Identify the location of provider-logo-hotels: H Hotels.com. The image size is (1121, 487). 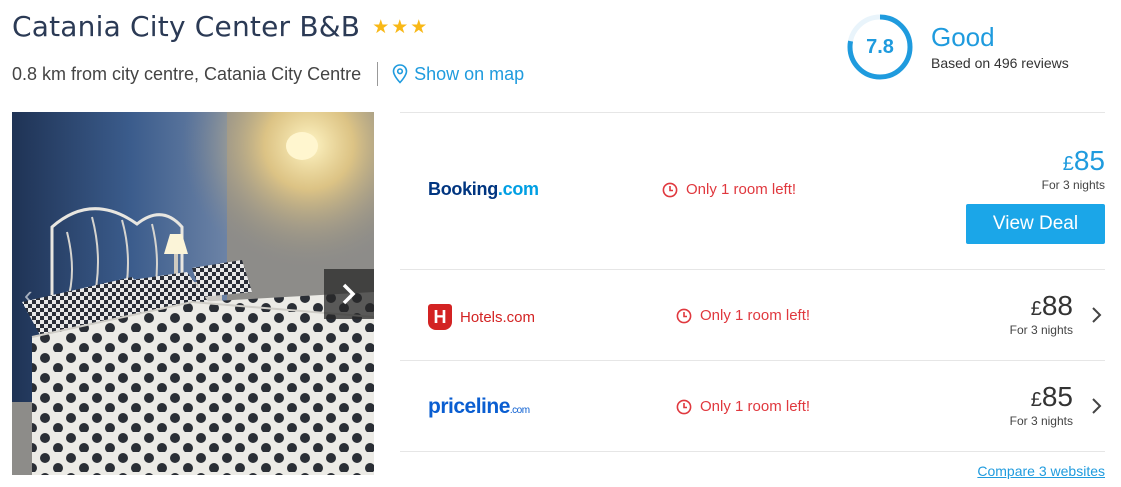
(481, 317).